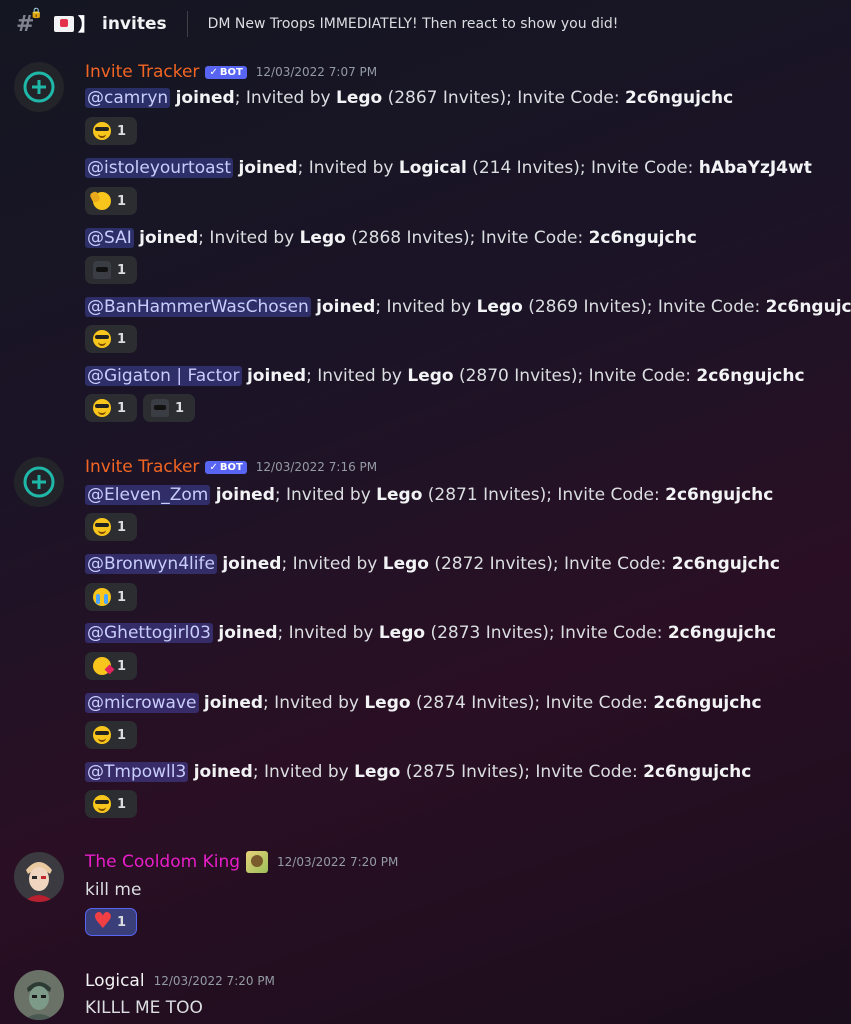 This screenshot has width=851, height=1024. What do you see at coordinates (128, 98) in the screenshot?
I see `user-mention: @camryn` at bounding box center [128, 98].